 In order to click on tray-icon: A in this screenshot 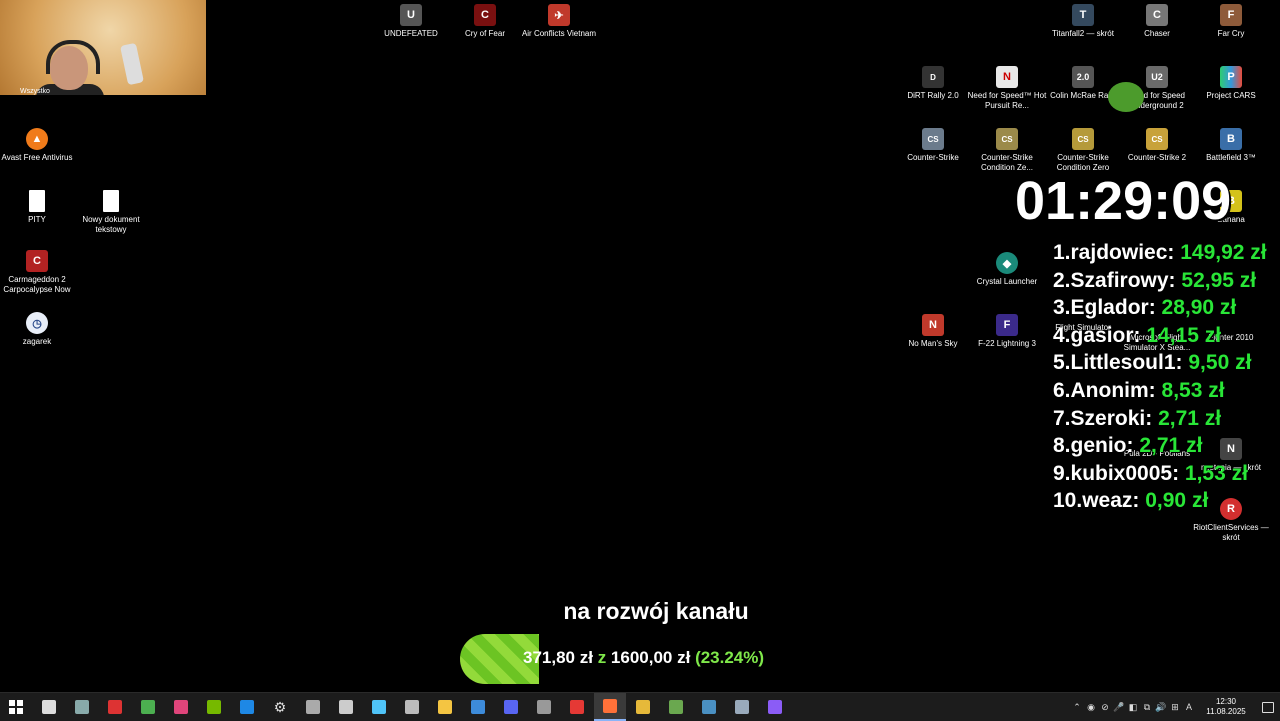, I will do `click(1189, 707)`.